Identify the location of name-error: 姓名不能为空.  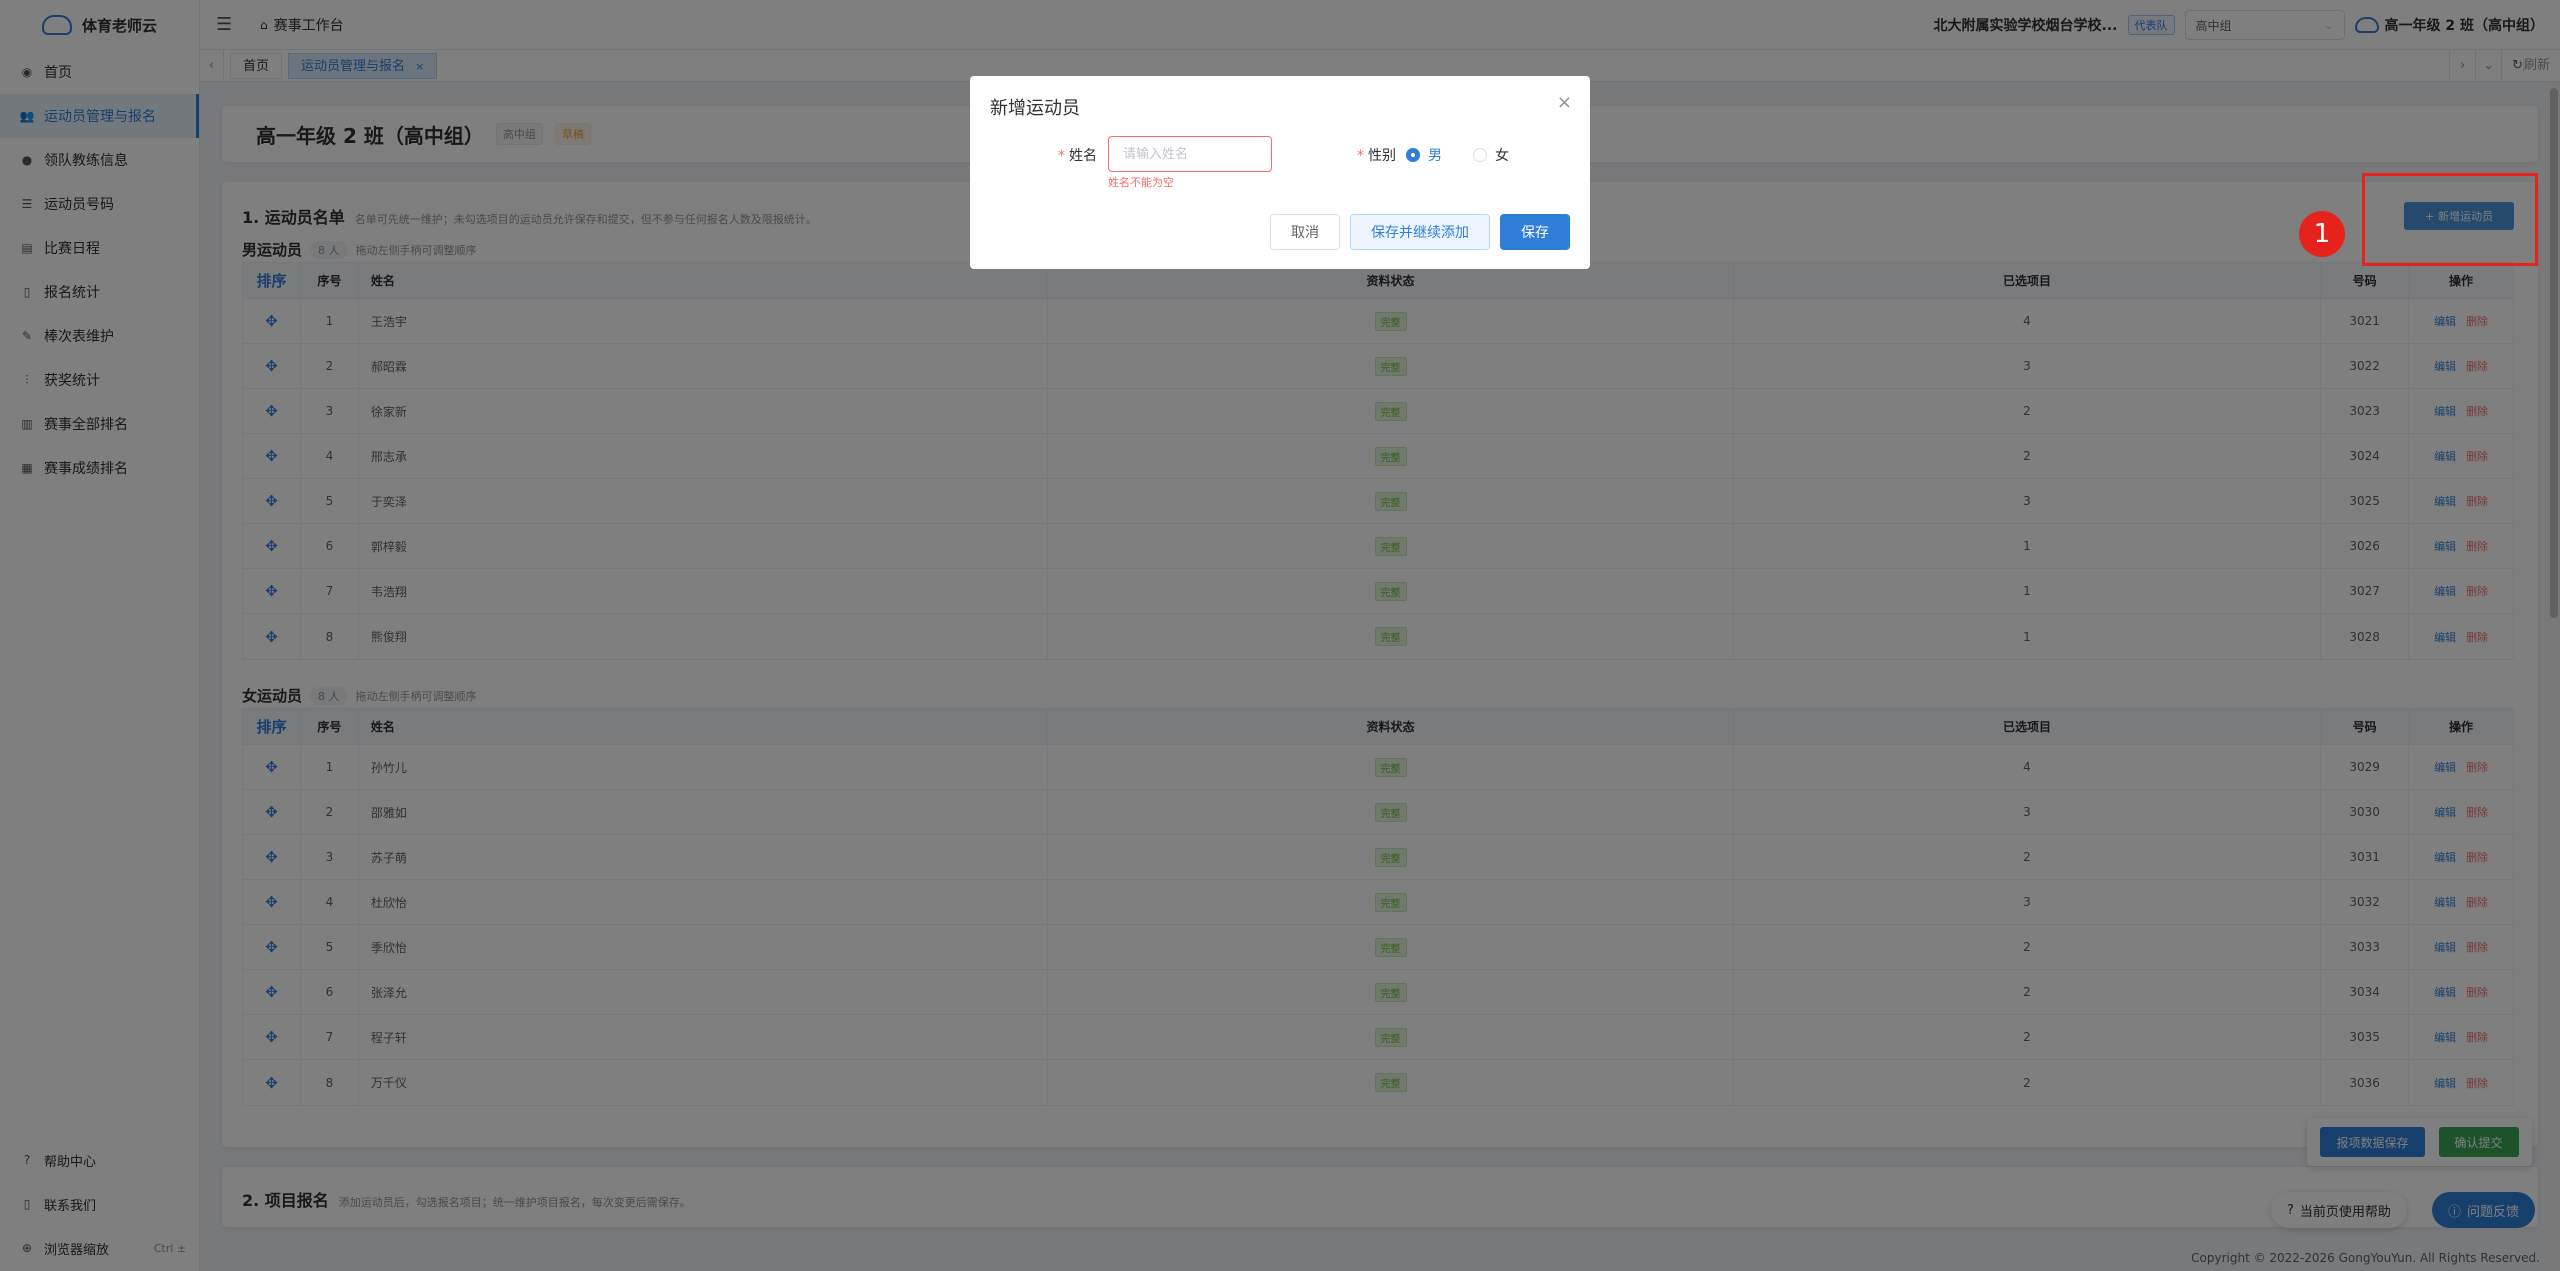
(1141, 182).